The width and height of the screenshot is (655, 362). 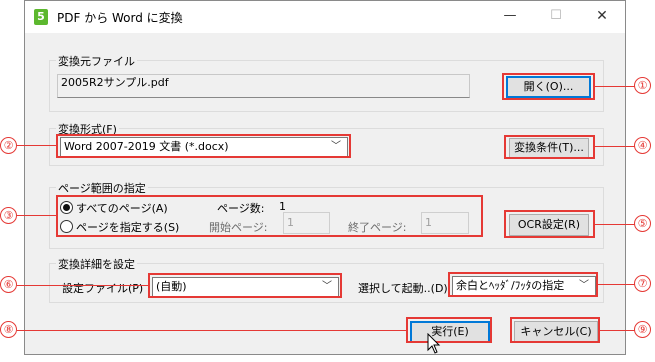 I want to click on marker-3: ③, so click(x=8, y=215).